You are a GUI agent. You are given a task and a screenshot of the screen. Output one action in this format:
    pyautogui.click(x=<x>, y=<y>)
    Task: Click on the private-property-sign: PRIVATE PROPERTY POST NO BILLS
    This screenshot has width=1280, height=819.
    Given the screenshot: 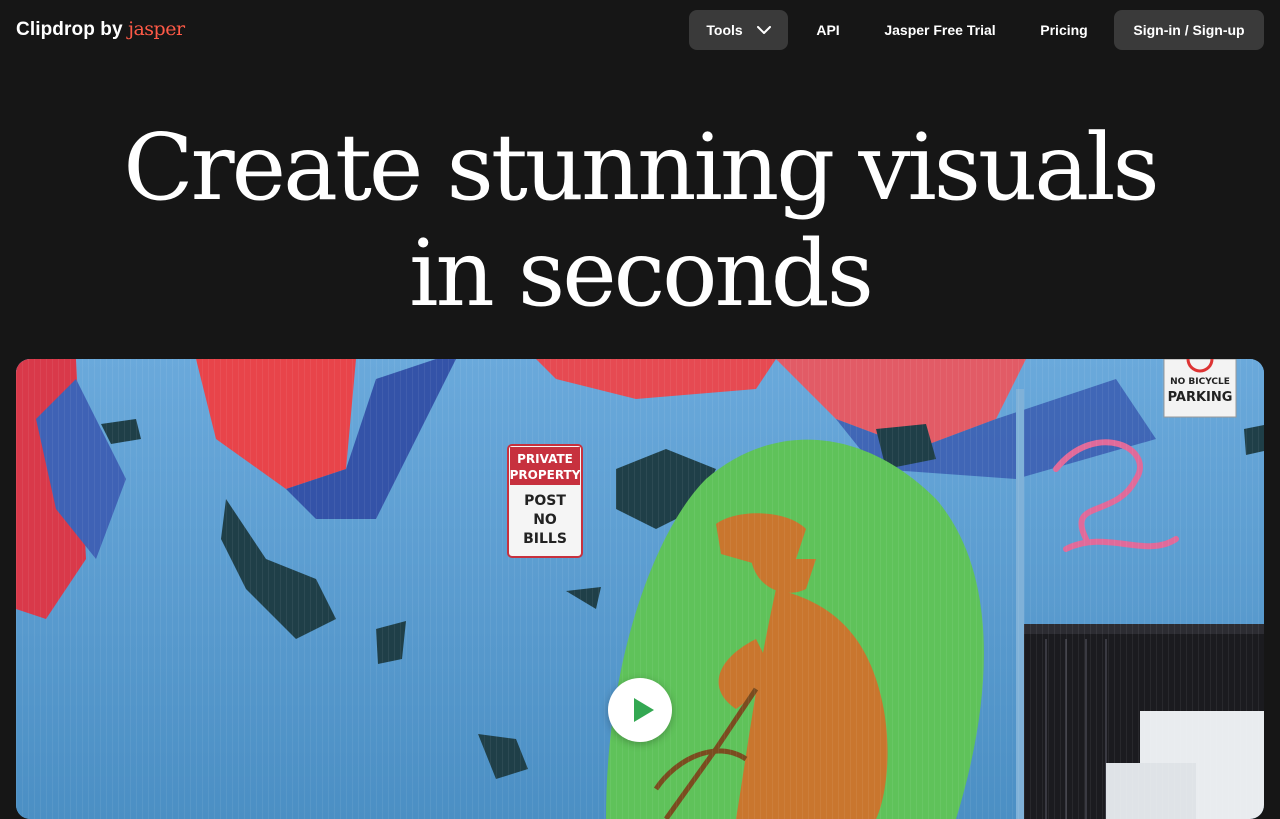 What is the action you would take?
    pyautogui.click(x=545, y=501)
    